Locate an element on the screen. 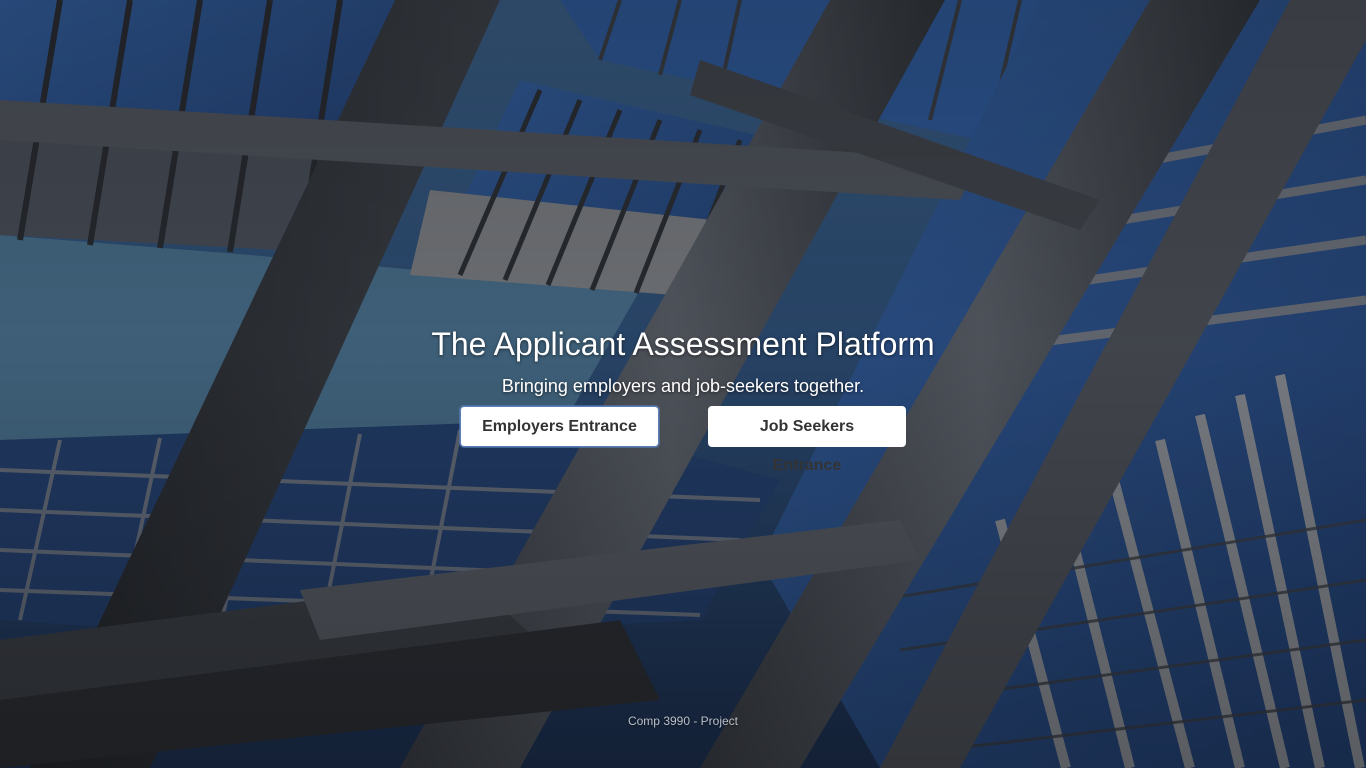  footer-text: Comp 3990 - Project is located at coordinates (683, 721).